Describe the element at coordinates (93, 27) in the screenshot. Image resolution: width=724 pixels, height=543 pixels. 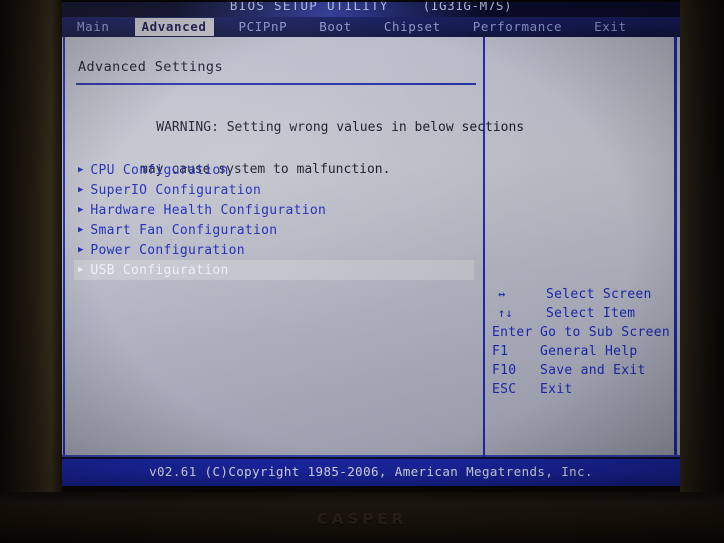
I see `menu-tab-main: Main` at that location.